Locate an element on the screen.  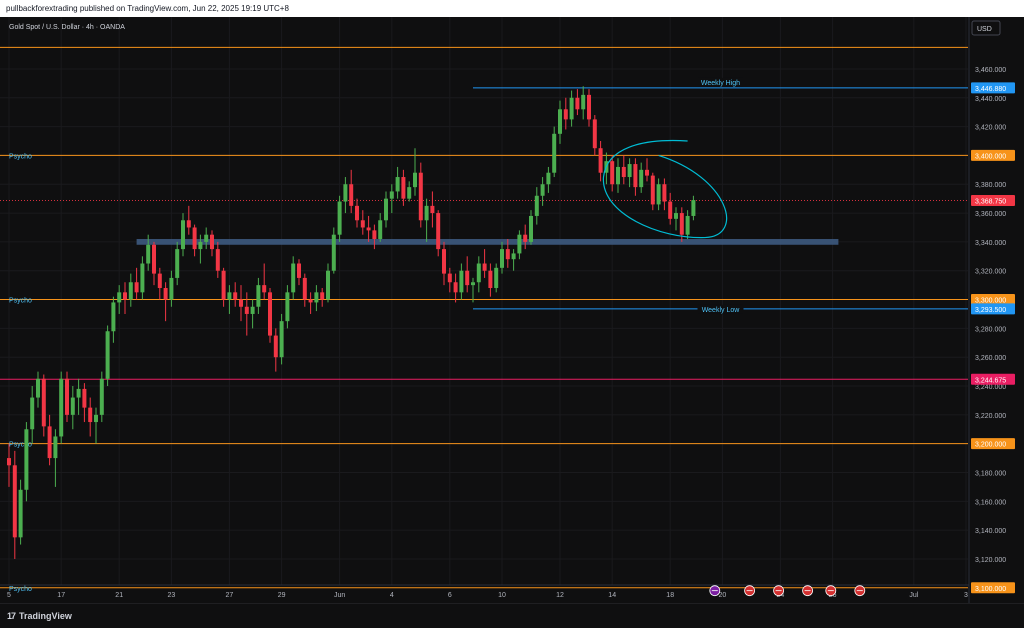
currency-label: USD is located at coordinates (984, 29).